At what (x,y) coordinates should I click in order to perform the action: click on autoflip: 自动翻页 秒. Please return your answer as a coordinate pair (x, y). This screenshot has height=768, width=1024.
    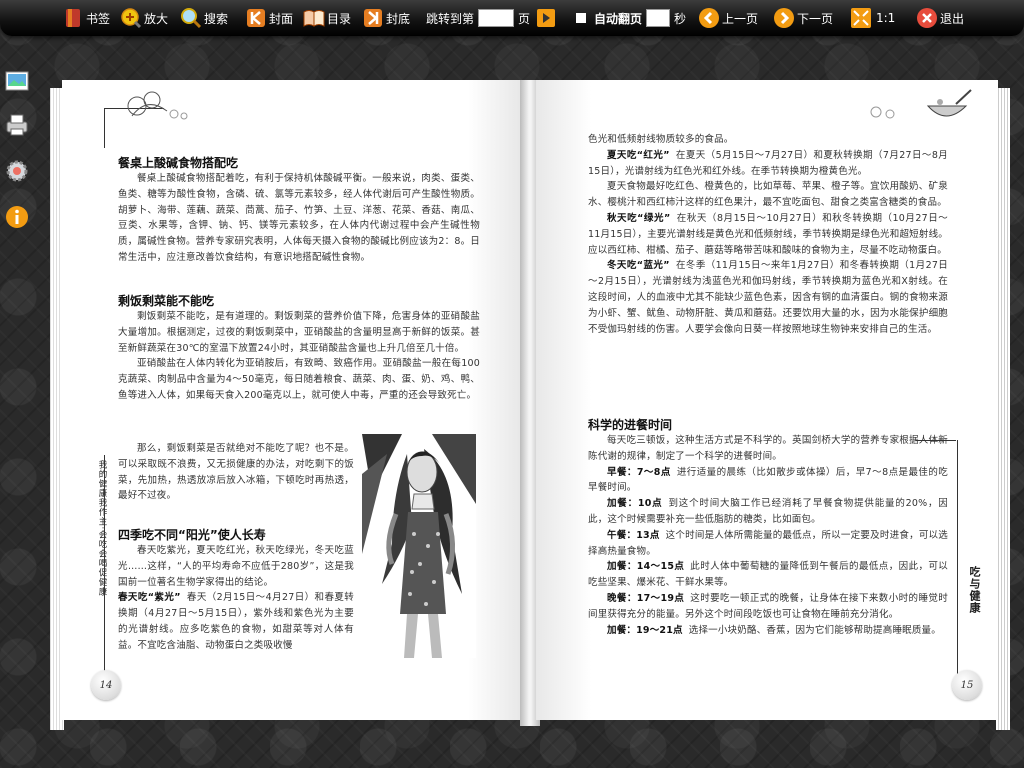
    Looking at the image, I should click on (631, 18).